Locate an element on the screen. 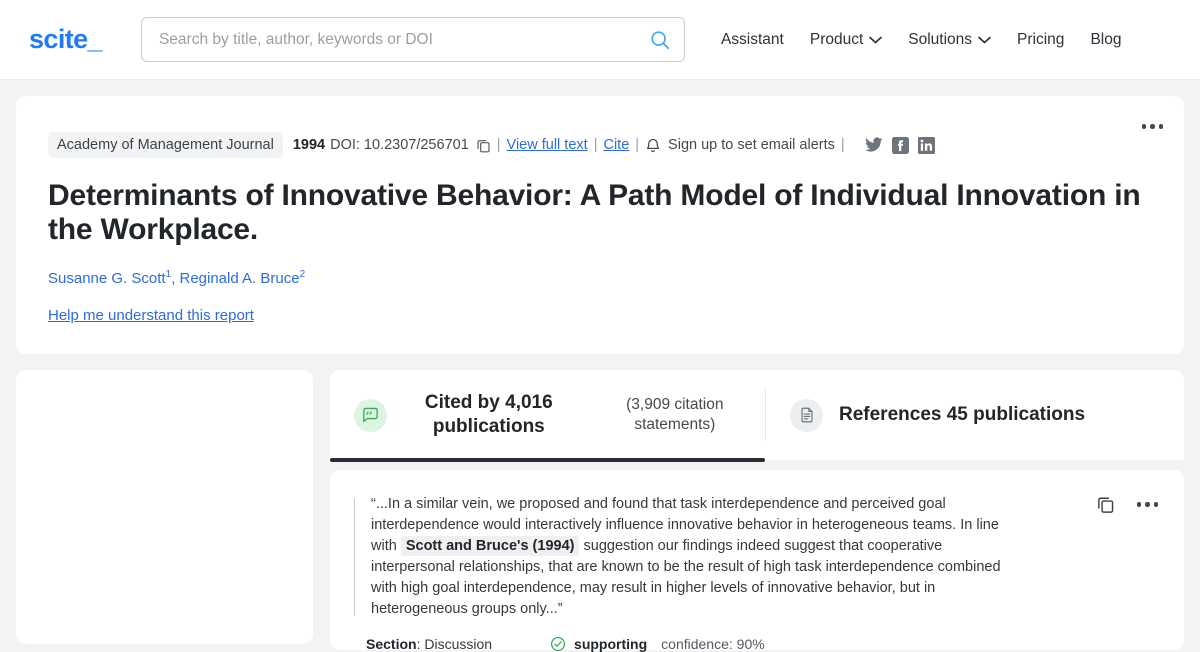 Image resolution: width=1200 pixels, height=652 pixels. nav-item-product: Product is located at coordinates (846, 40).